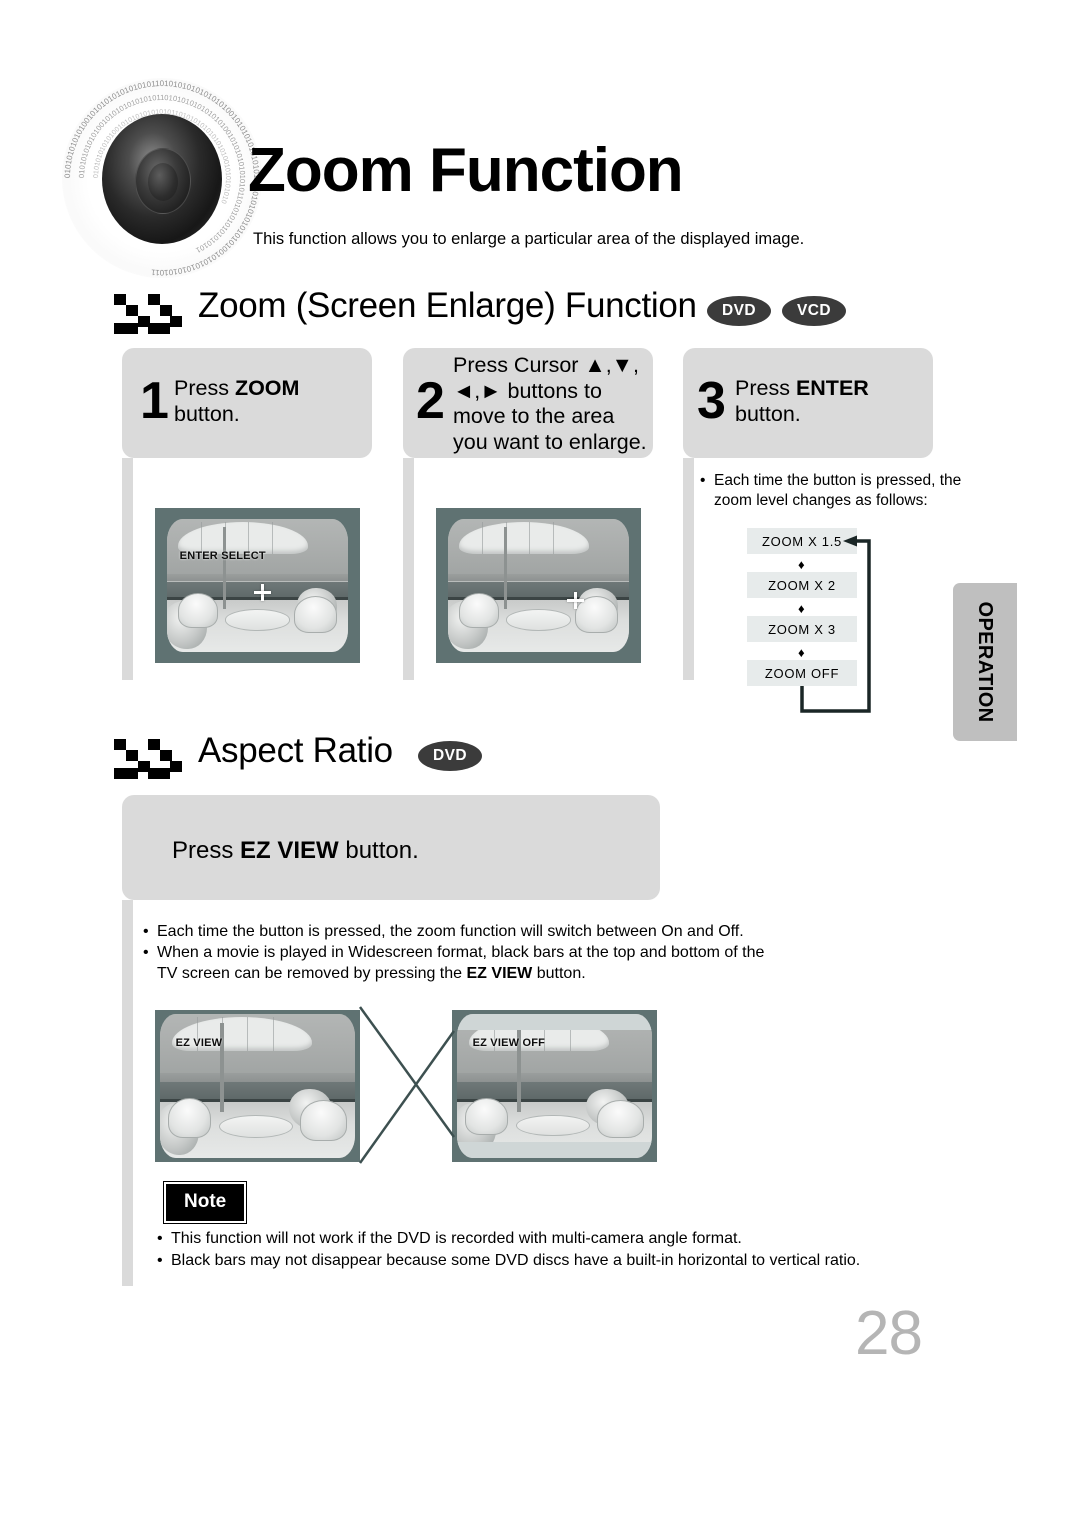 The height and width of the screenshot is (1528, 1080). I want to click on disc-badge-group: DVD, so click(450, 756).